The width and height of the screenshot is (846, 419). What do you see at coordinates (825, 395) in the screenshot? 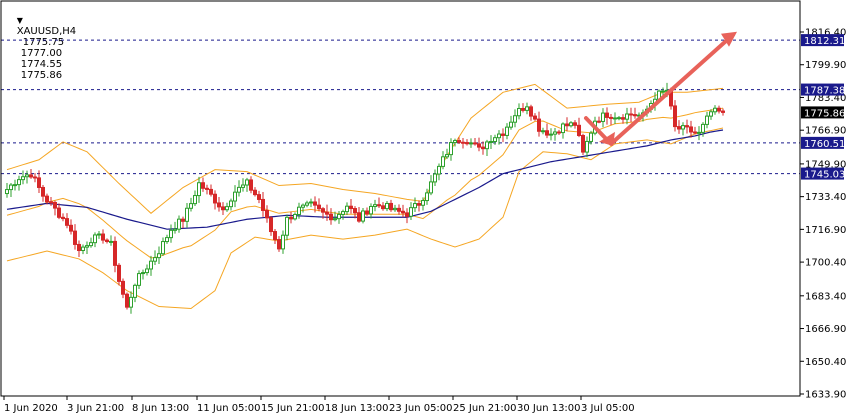
I see `y-tick-label: 1633.90` at bounding box center [825, 395].